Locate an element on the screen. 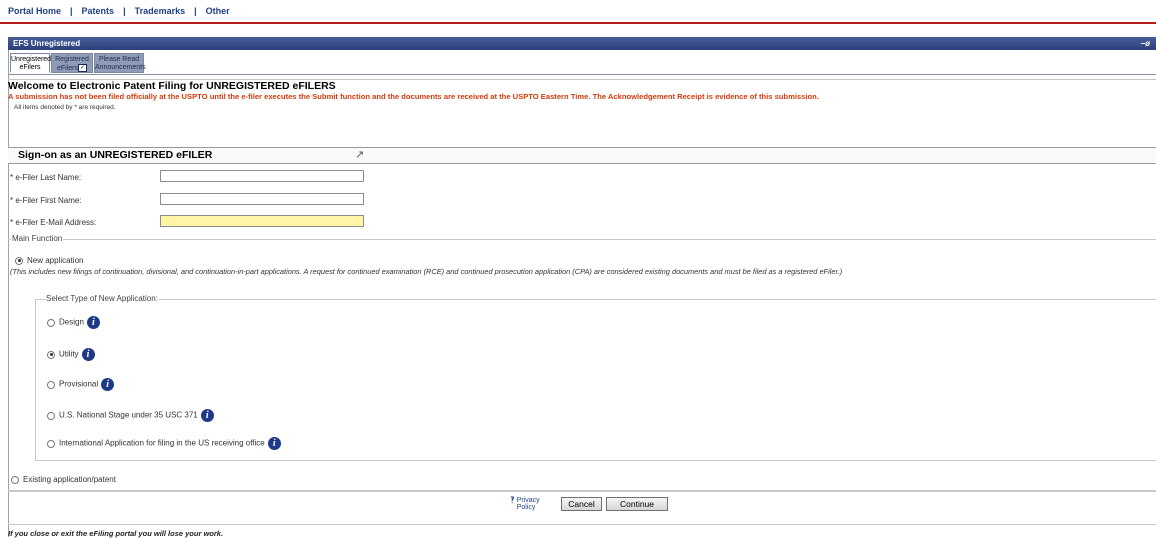 The height and width of the screenshot is (538, 1156). header-divider is located at coordinates (578, 23).